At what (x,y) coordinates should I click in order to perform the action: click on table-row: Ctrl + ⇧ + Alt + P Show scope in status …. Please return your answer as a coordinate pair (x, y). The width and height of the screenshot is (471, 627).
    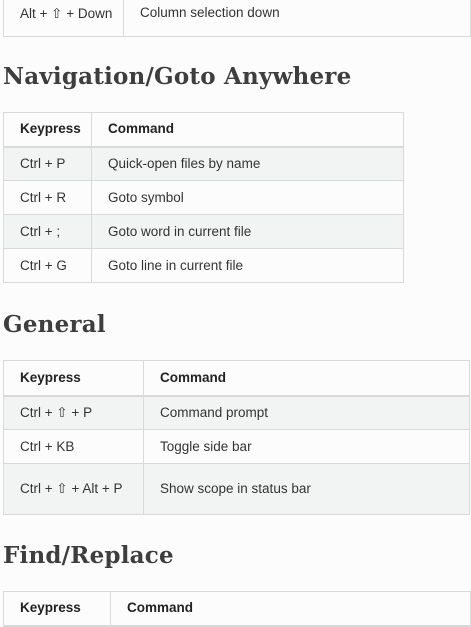
    Looking at the image, I should click on (236, 489).